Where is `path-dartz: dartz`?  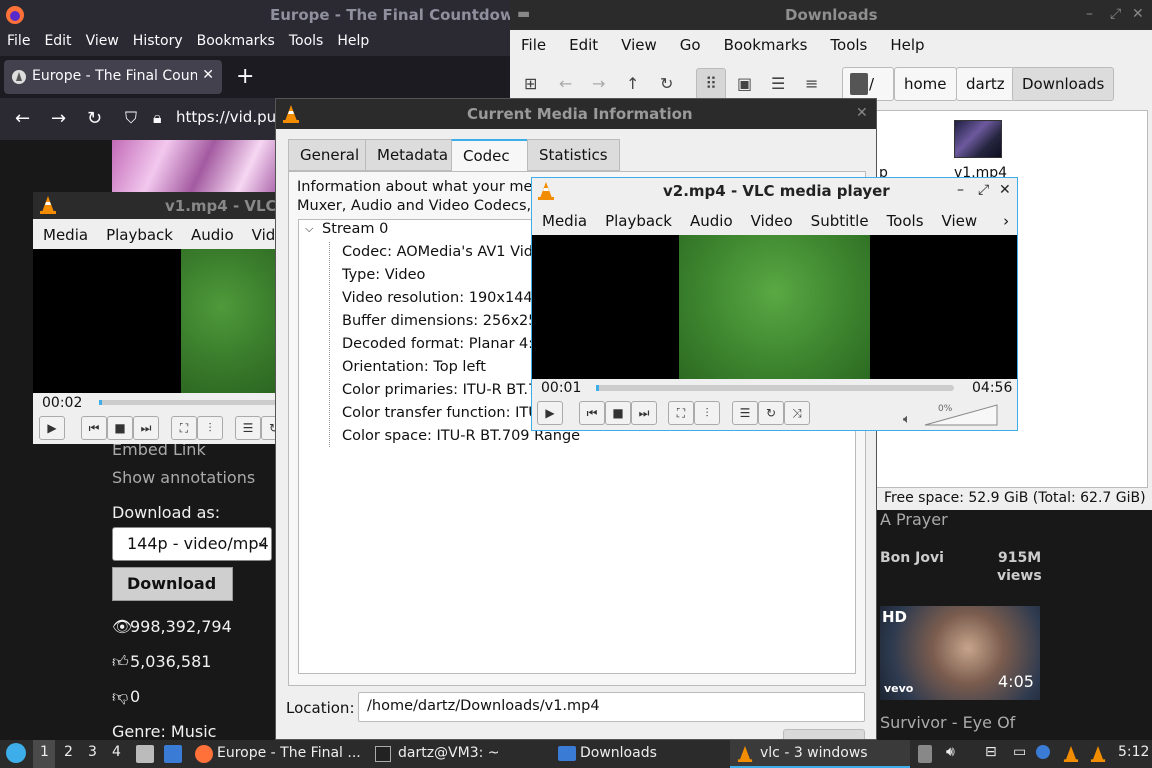
path-dartz: dartz is located at coordinates (985, 84).